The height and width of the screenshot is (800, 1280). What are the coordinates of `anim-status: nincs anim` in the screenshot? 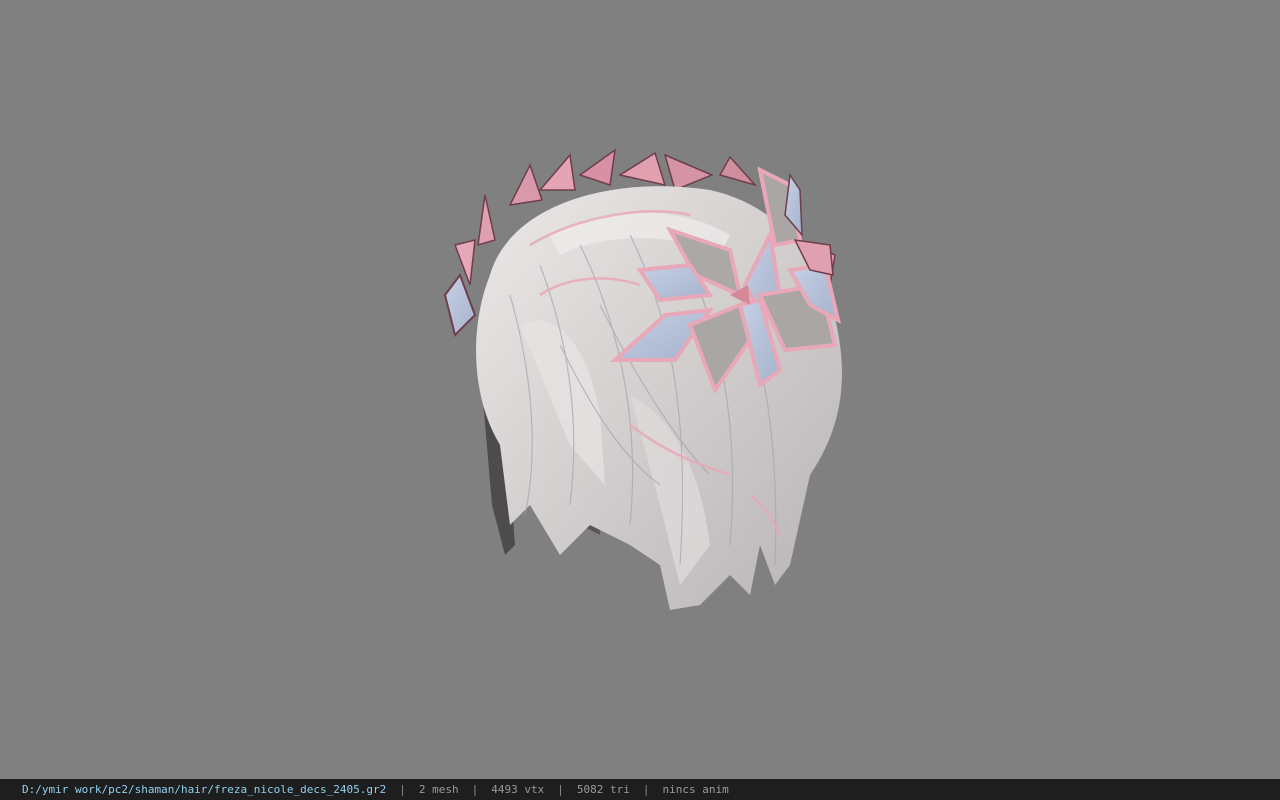 It's located at (695, 789).